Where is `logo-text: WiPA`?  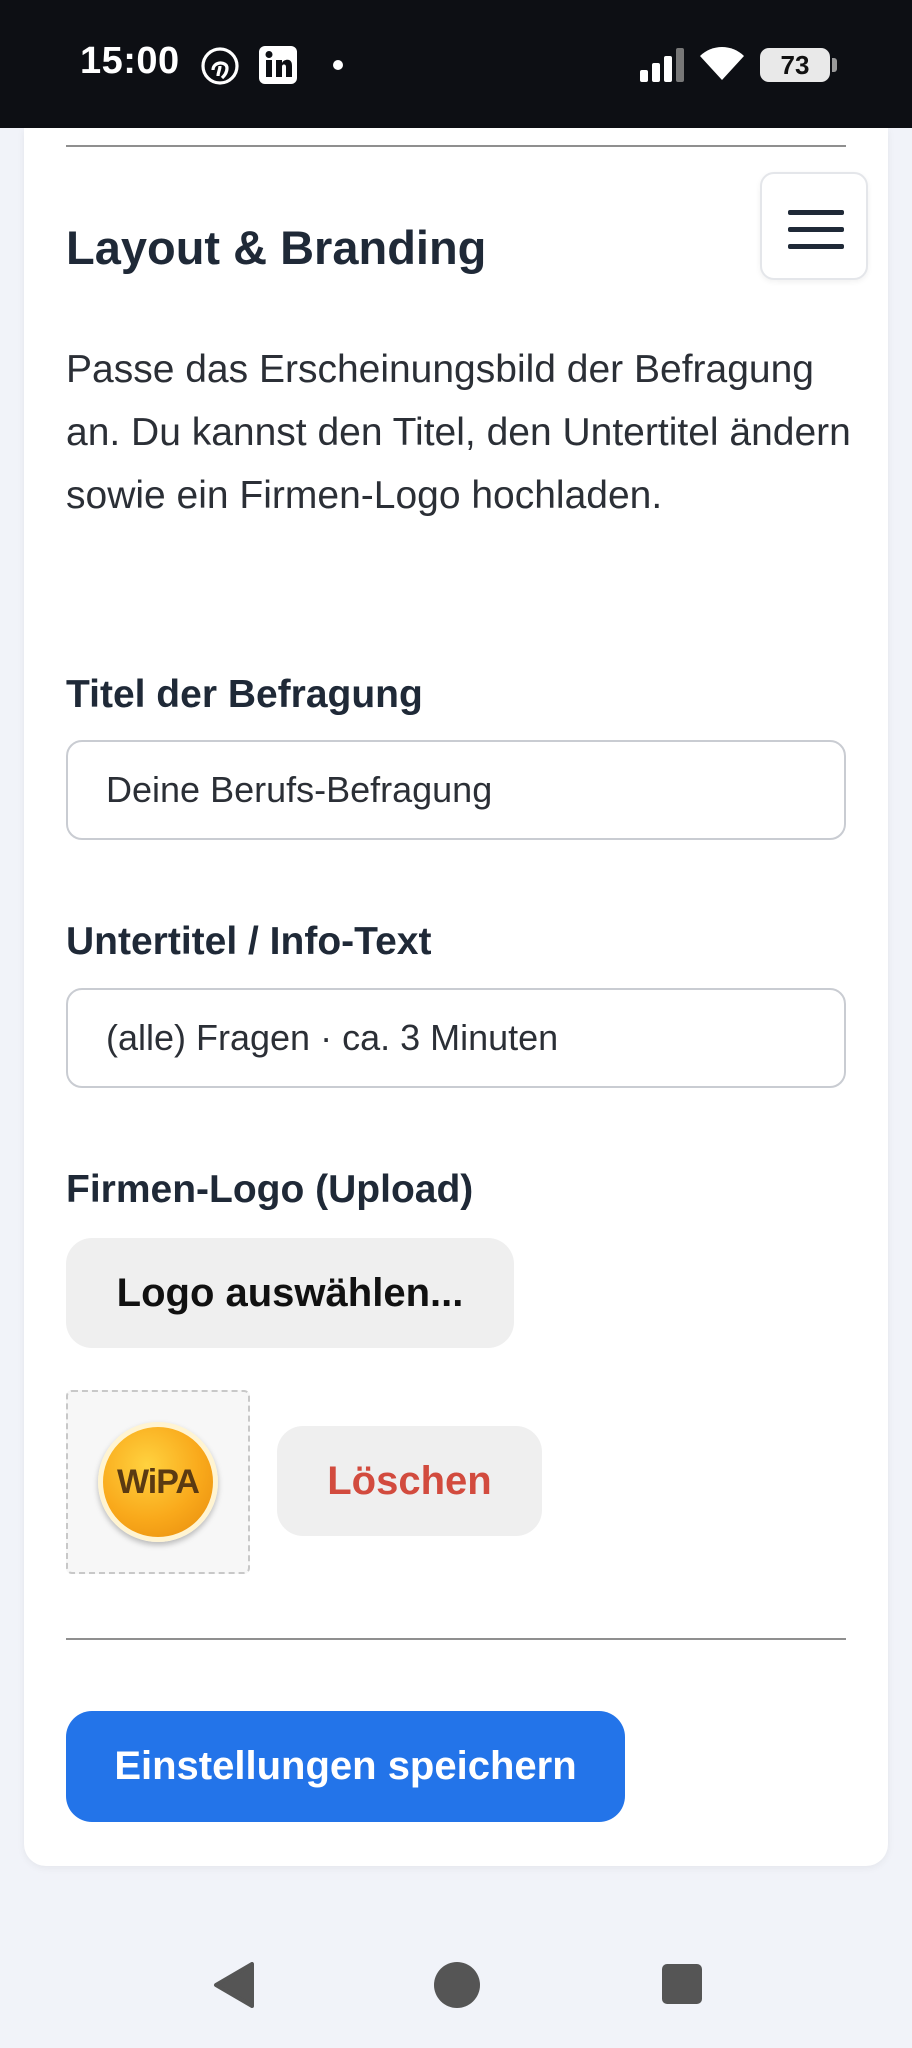
logo-text: WiPA is located at coordinates (158, 1482).